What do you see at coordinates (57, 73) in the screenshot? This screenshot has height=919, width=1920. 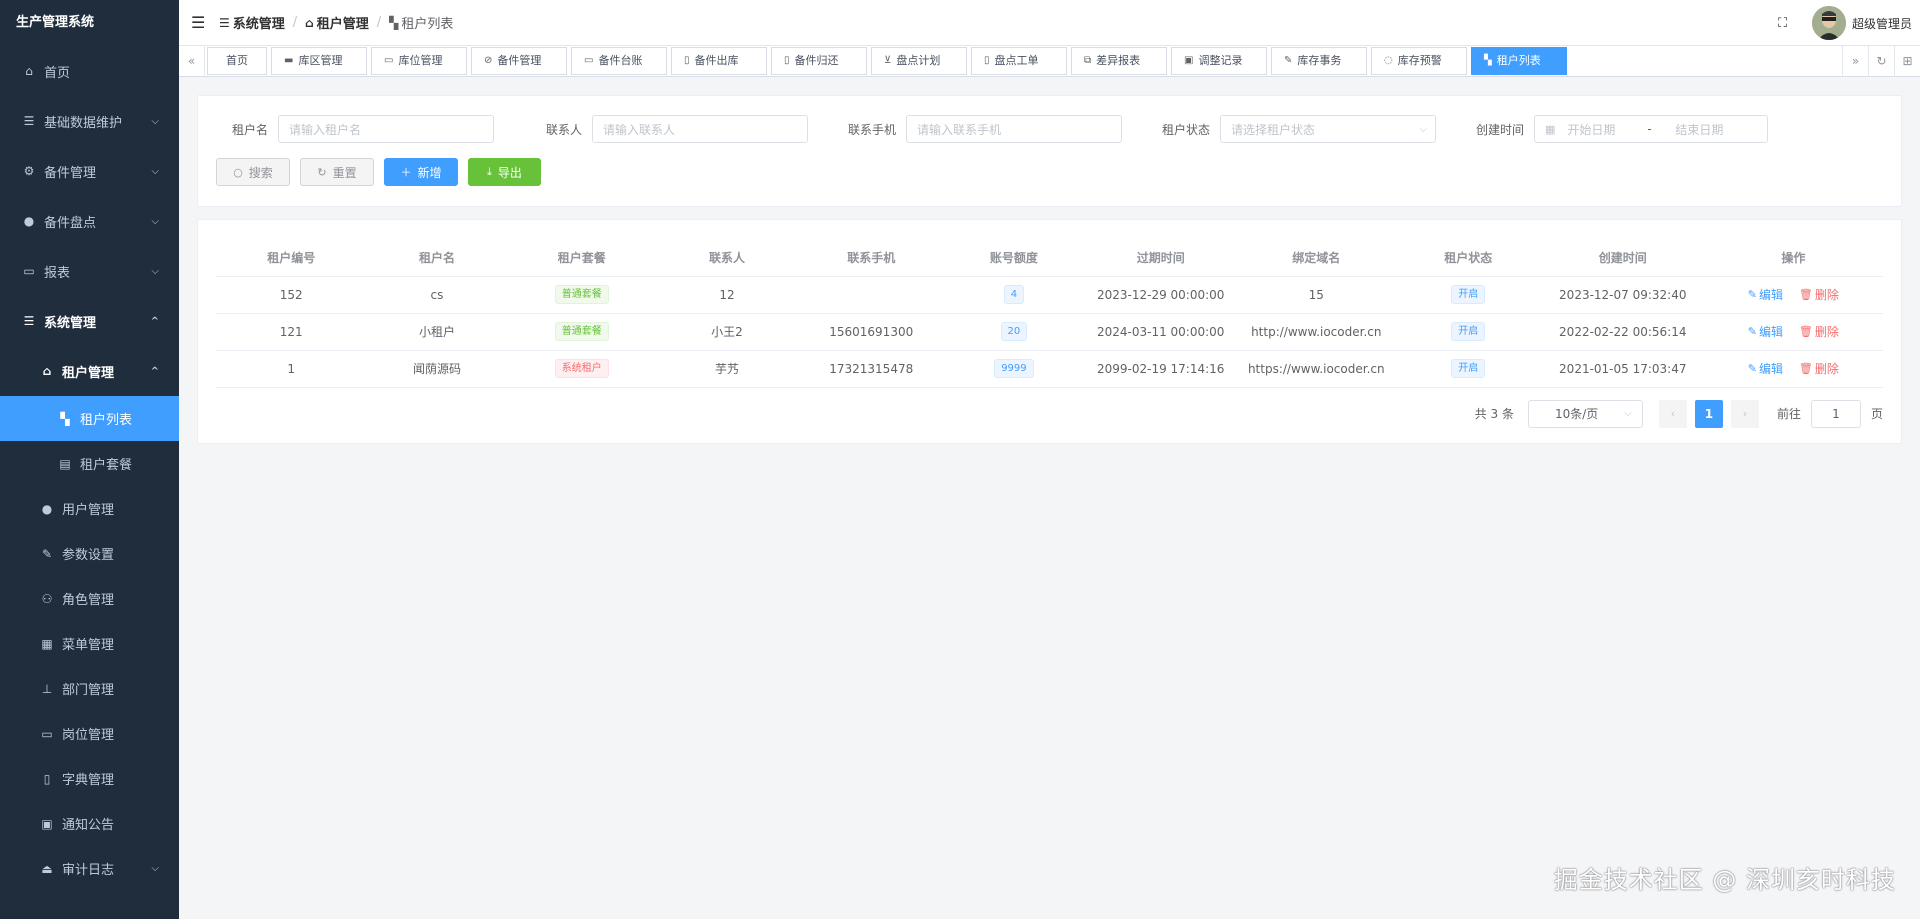 I see `sidebar-item-label: 首页` at bounding box center [57, 73].